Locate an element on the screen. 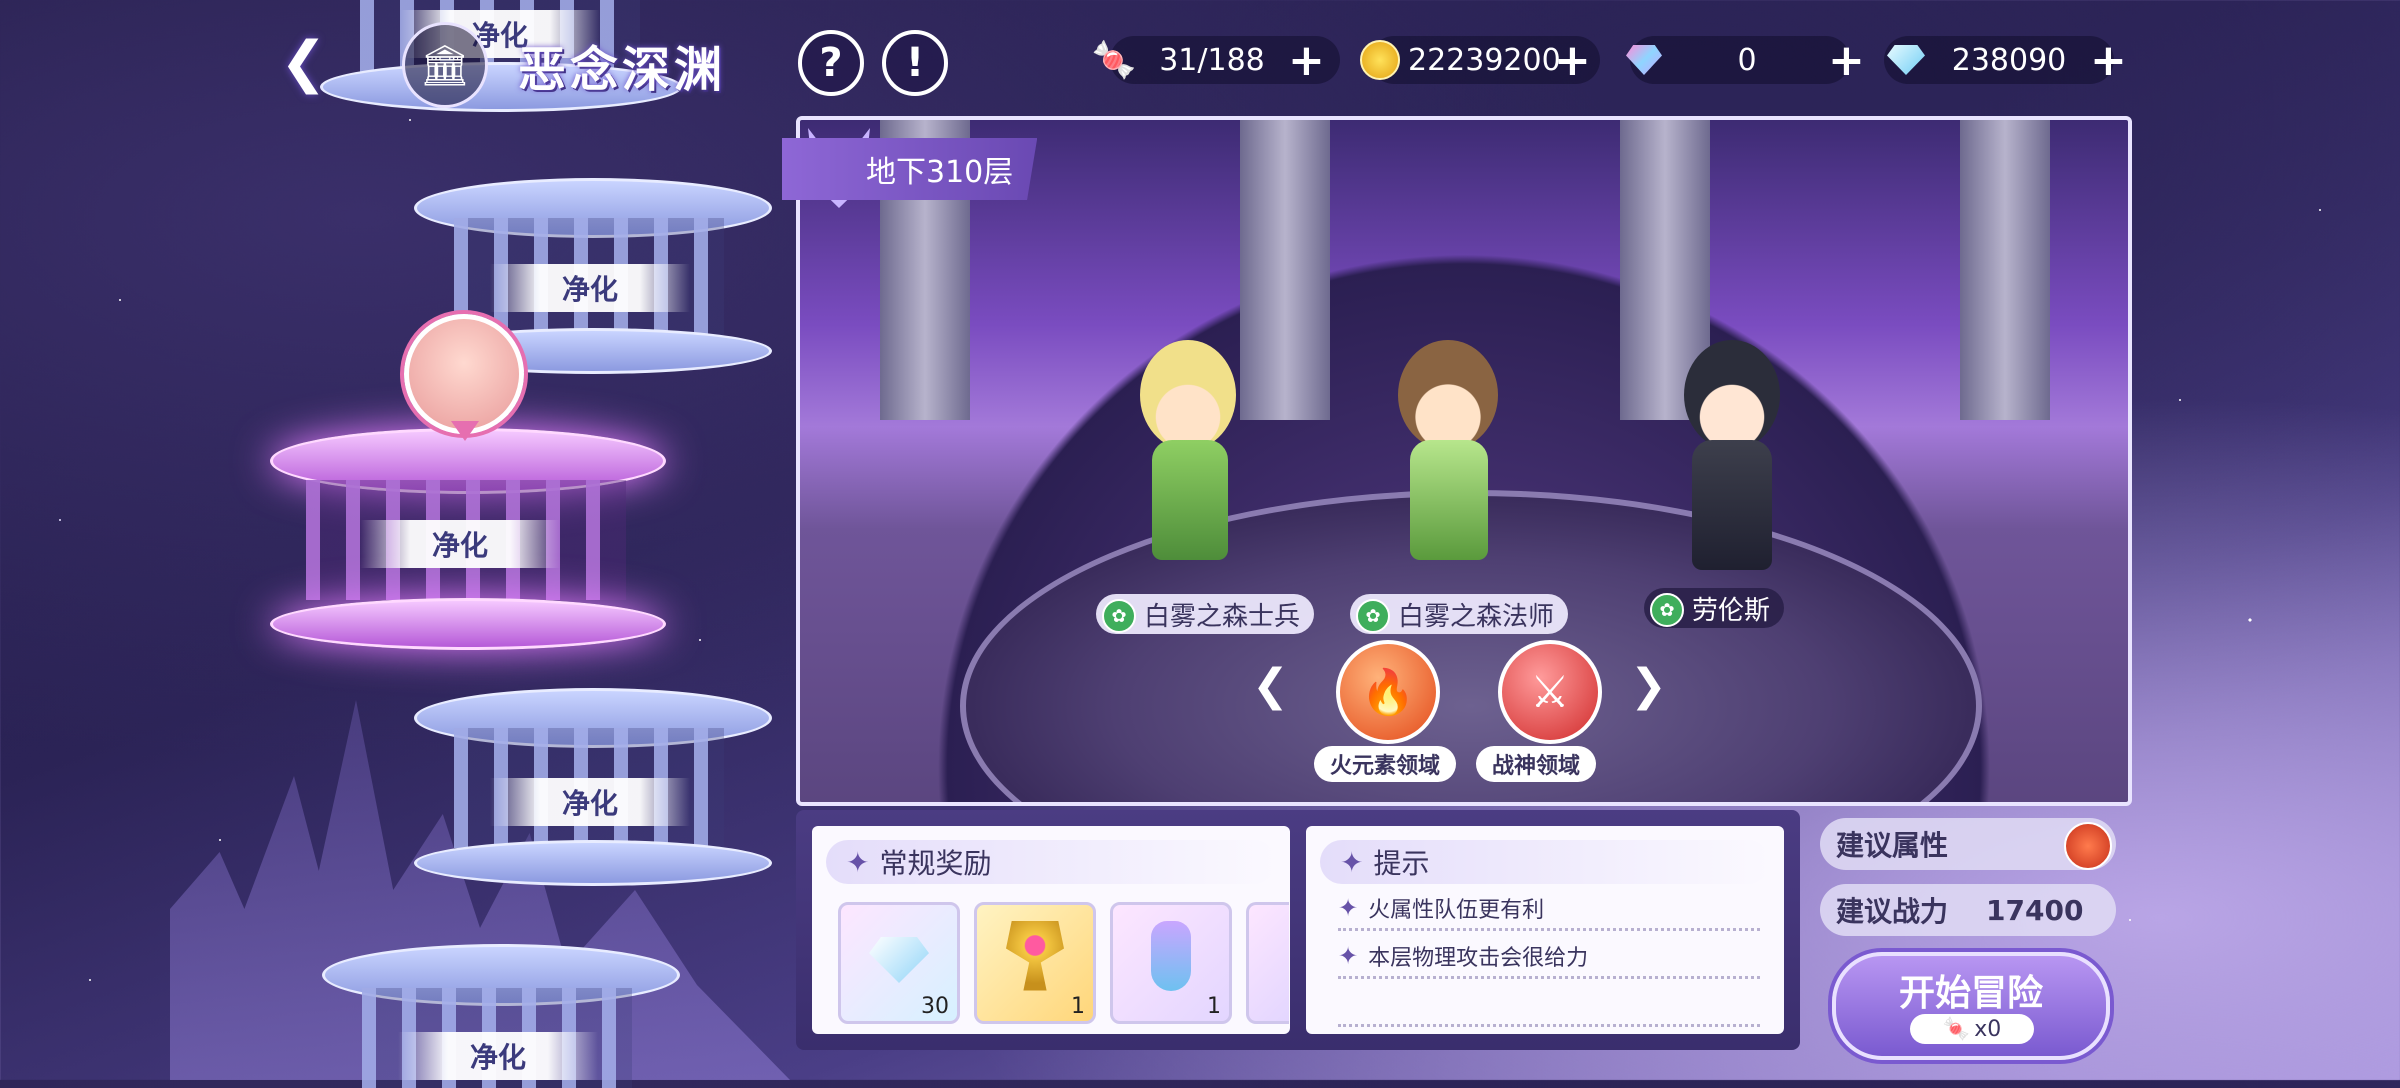  suggested-power: 建议战力 17400 is located at coordinates (1968, 910).